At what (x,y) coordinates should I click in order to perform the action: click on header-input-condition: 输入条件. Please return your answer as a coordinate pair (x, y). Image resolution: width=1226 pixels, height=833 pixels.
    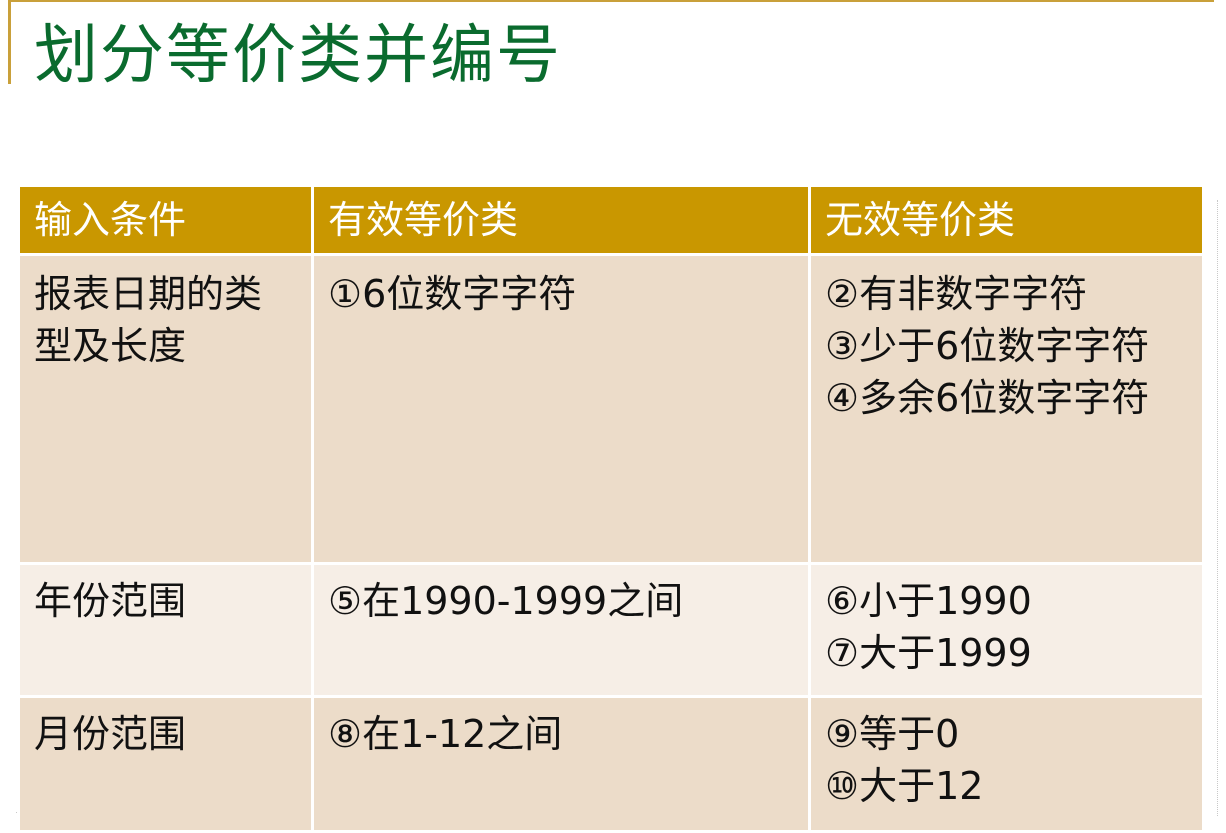
    Looking at the image, I should click on (165, 220).